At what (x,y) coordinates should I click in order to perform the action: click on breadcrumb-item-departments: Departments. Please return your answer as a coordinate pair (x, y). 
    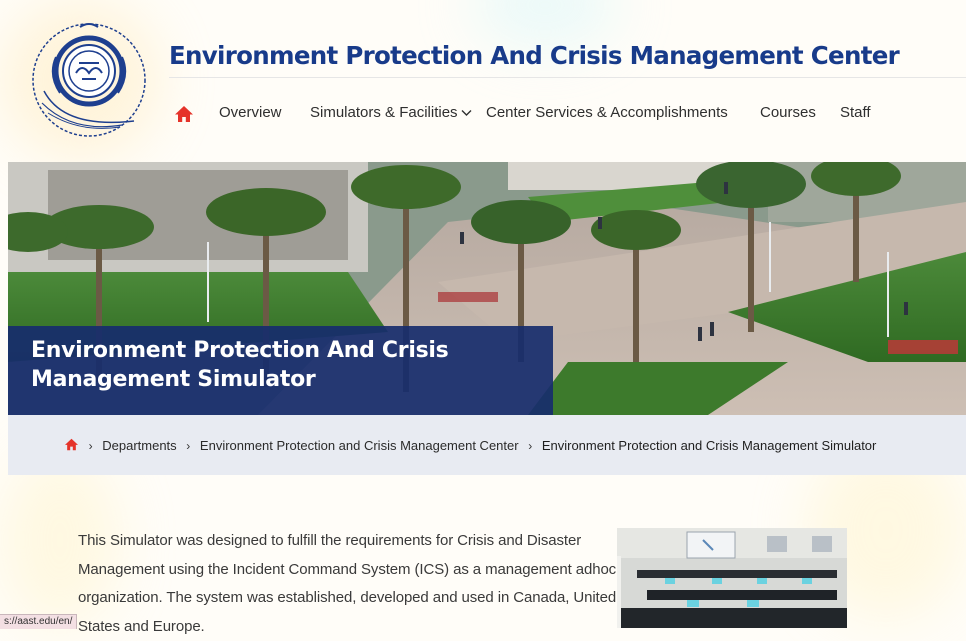
    Looking at the image, I should click on (139, 445).